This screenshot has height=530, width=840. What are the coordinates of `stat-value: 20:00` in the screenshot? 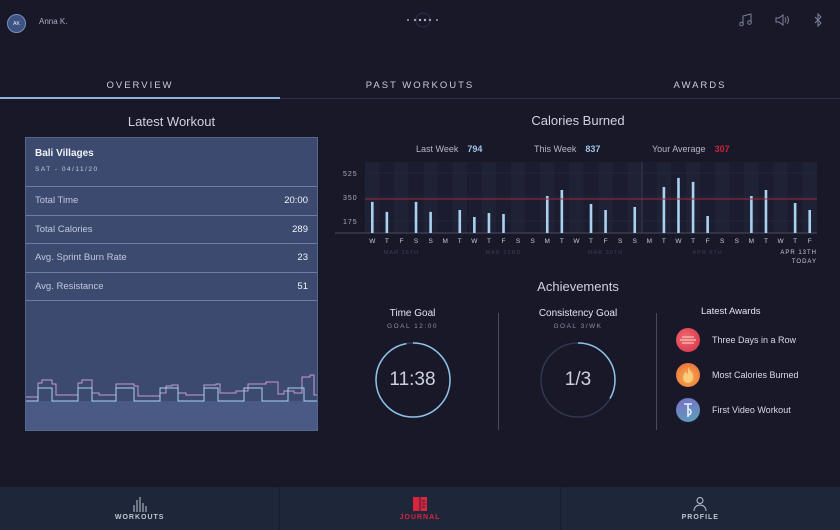 It's located at (296, 201).